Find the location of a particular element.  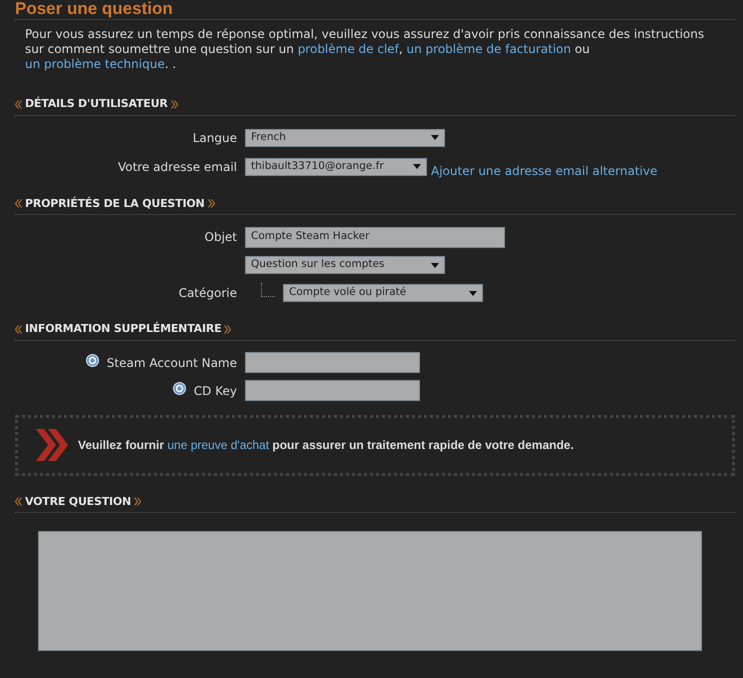

link: un problème de facturation is located at coordinates (488, 49).